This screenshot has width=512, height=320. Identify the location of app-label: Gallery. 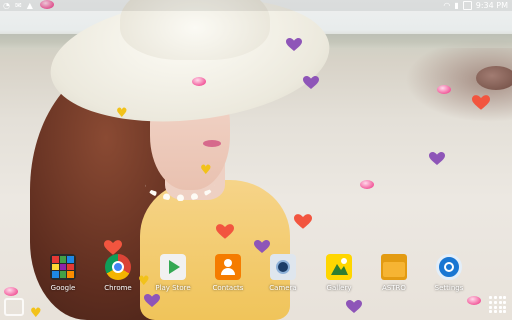
(339, 288).